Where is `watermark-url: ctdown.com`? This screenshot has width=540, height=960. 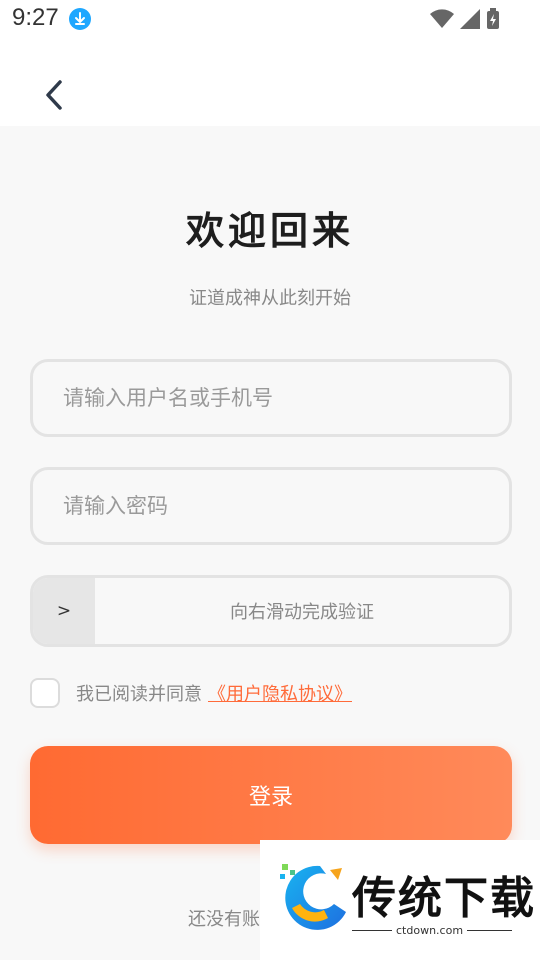
watermark-url: ctdown.com is located at coordinates (430, 930).